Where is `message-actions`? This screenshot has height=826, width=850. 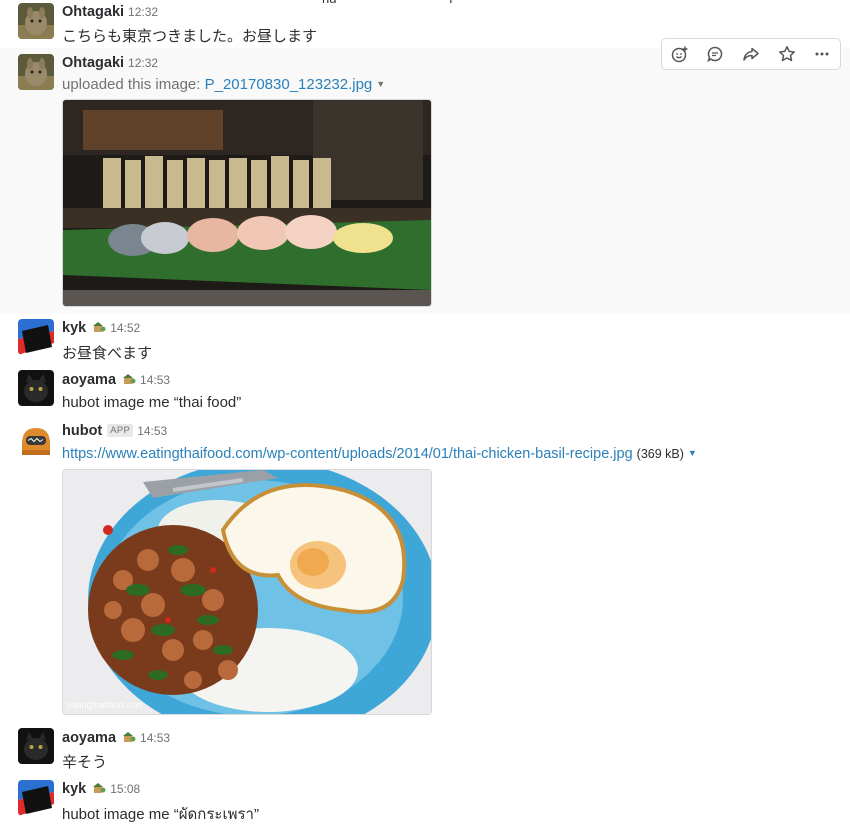 message-actions is located at coordinates (751, 54).